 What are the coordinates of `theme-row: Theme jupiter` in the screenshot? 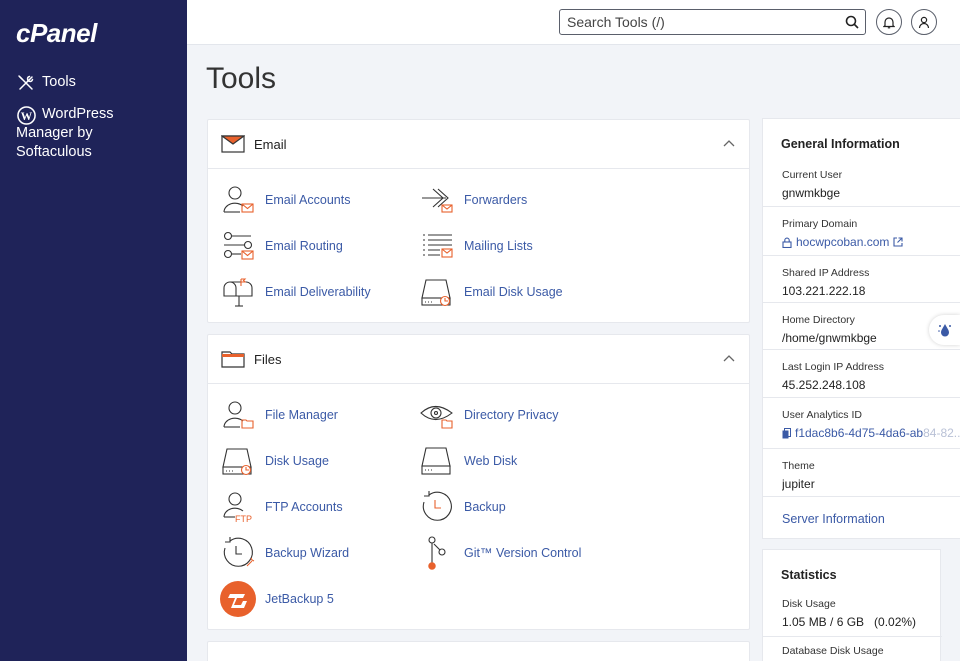 It's located at (861, 472).